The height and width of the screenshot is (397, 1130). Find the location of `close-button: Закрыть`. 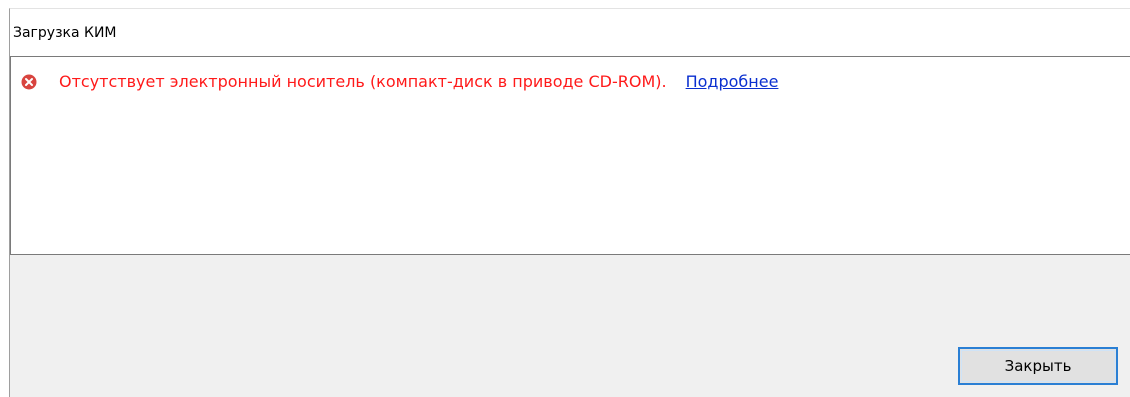

close-button: Закрыть is located at coordinates (1038, 366).